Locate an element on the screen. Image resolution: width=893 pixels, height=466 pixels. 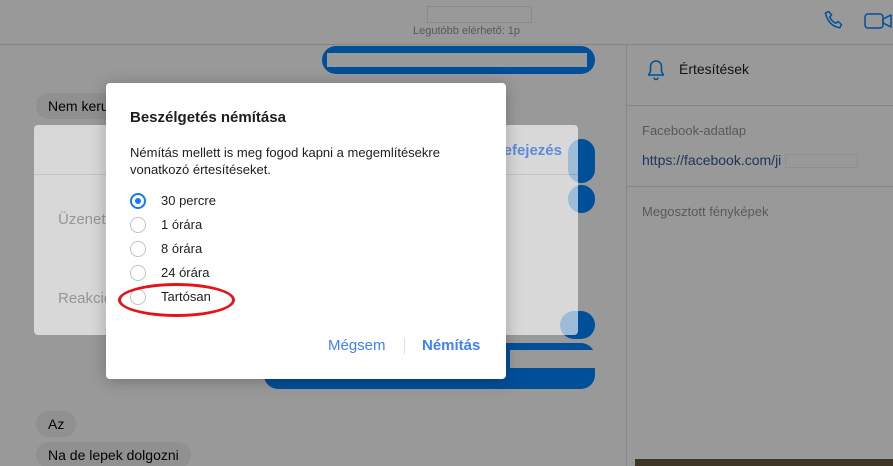
cancel-button: Mégsem is located at coordinates (357, 345).